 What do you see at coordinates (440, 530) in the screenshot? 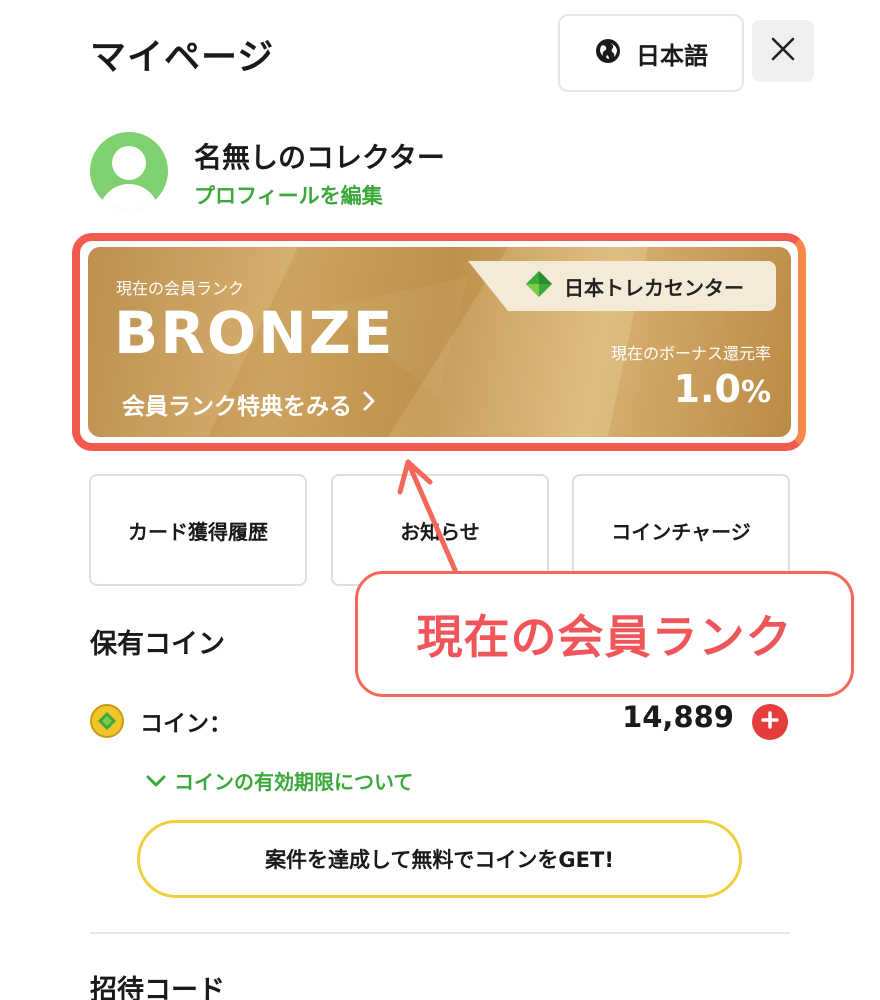
I see `notices-tile: お知らせ` at bounding box center [440, 530].